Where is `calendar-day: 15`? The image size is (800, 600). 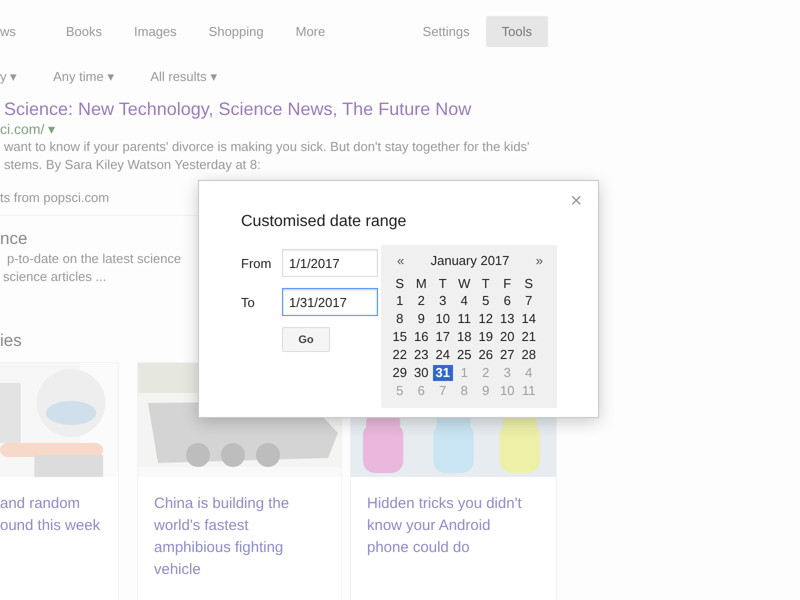
calendar-day: 15 is located at coordinates (400, 337).